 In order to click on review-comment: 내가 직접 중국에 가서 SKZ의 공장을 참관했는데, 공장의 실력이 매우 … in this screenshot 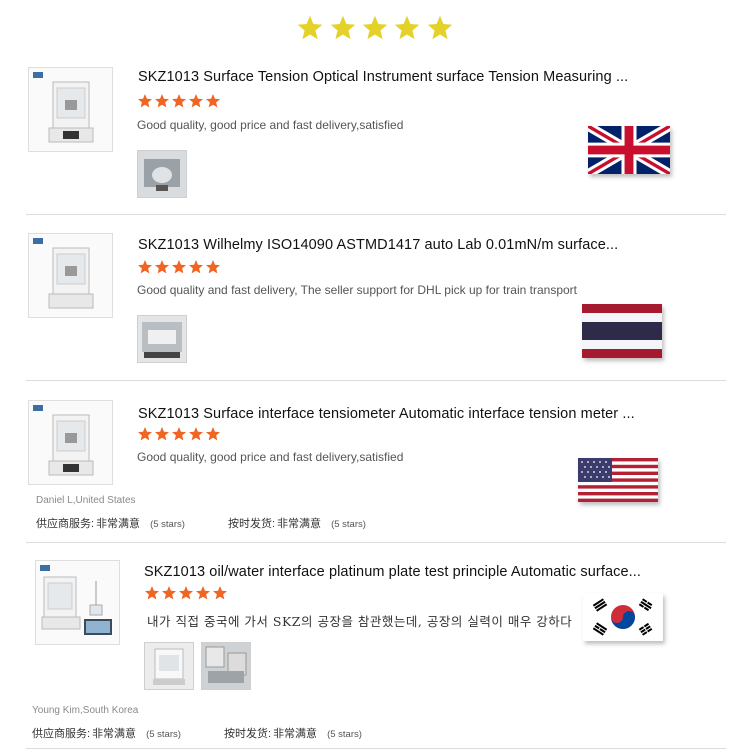, I will do `click(360, 621)`.